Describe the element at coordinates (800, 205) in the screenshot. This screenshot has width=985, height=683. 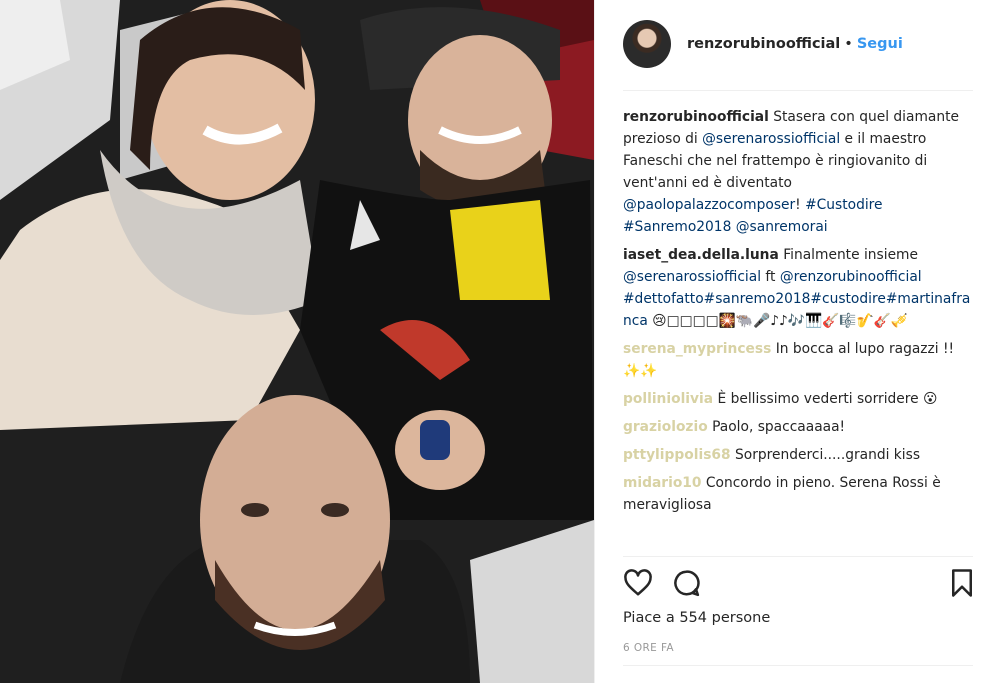
I see `caption-text-c: !` at that location.